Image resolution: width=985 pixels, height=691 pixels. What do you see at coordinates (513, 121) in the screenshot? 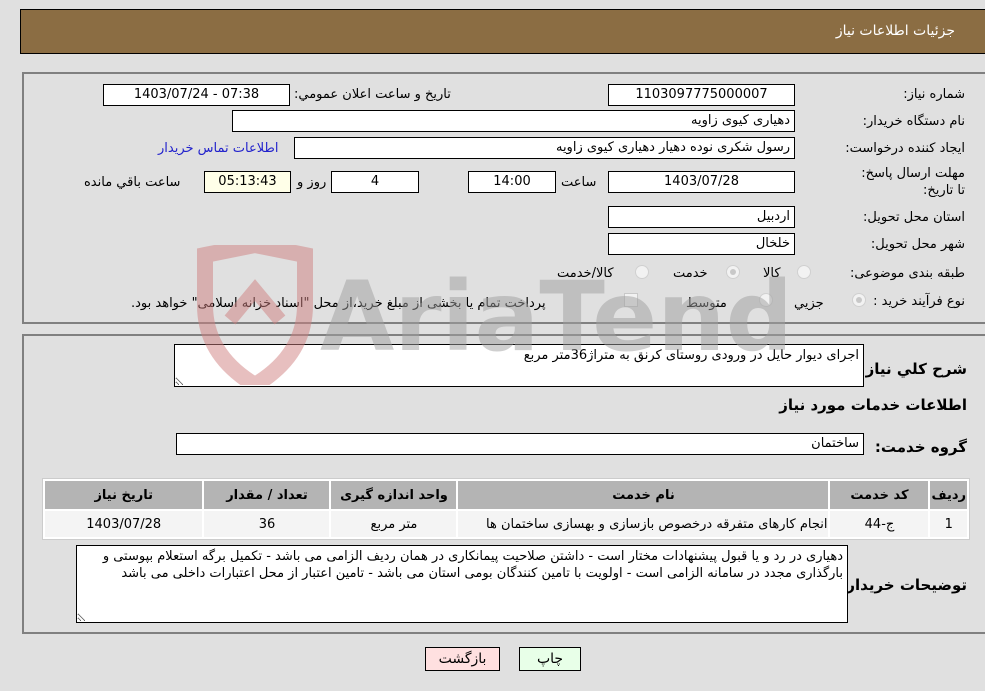
I see `buyer-org-field: دهیاری کیوی زاویه` at bounding box center [513, 121].